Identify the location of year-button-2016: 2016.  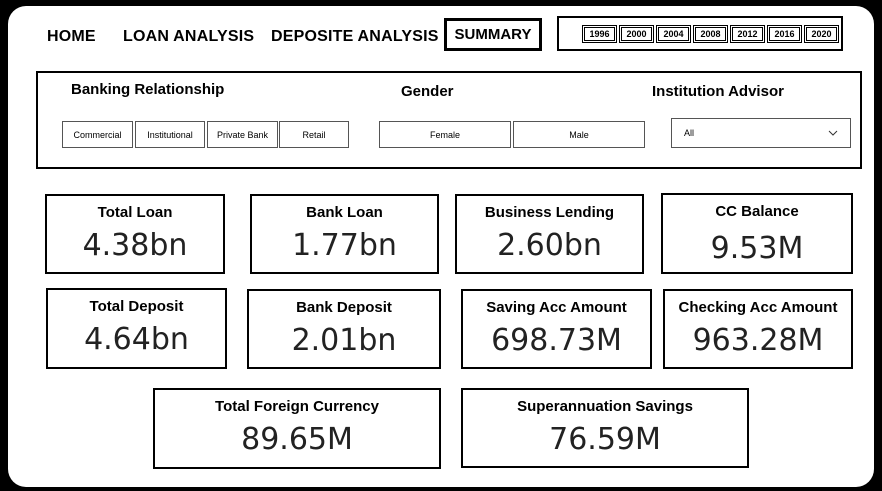
(784, 33).